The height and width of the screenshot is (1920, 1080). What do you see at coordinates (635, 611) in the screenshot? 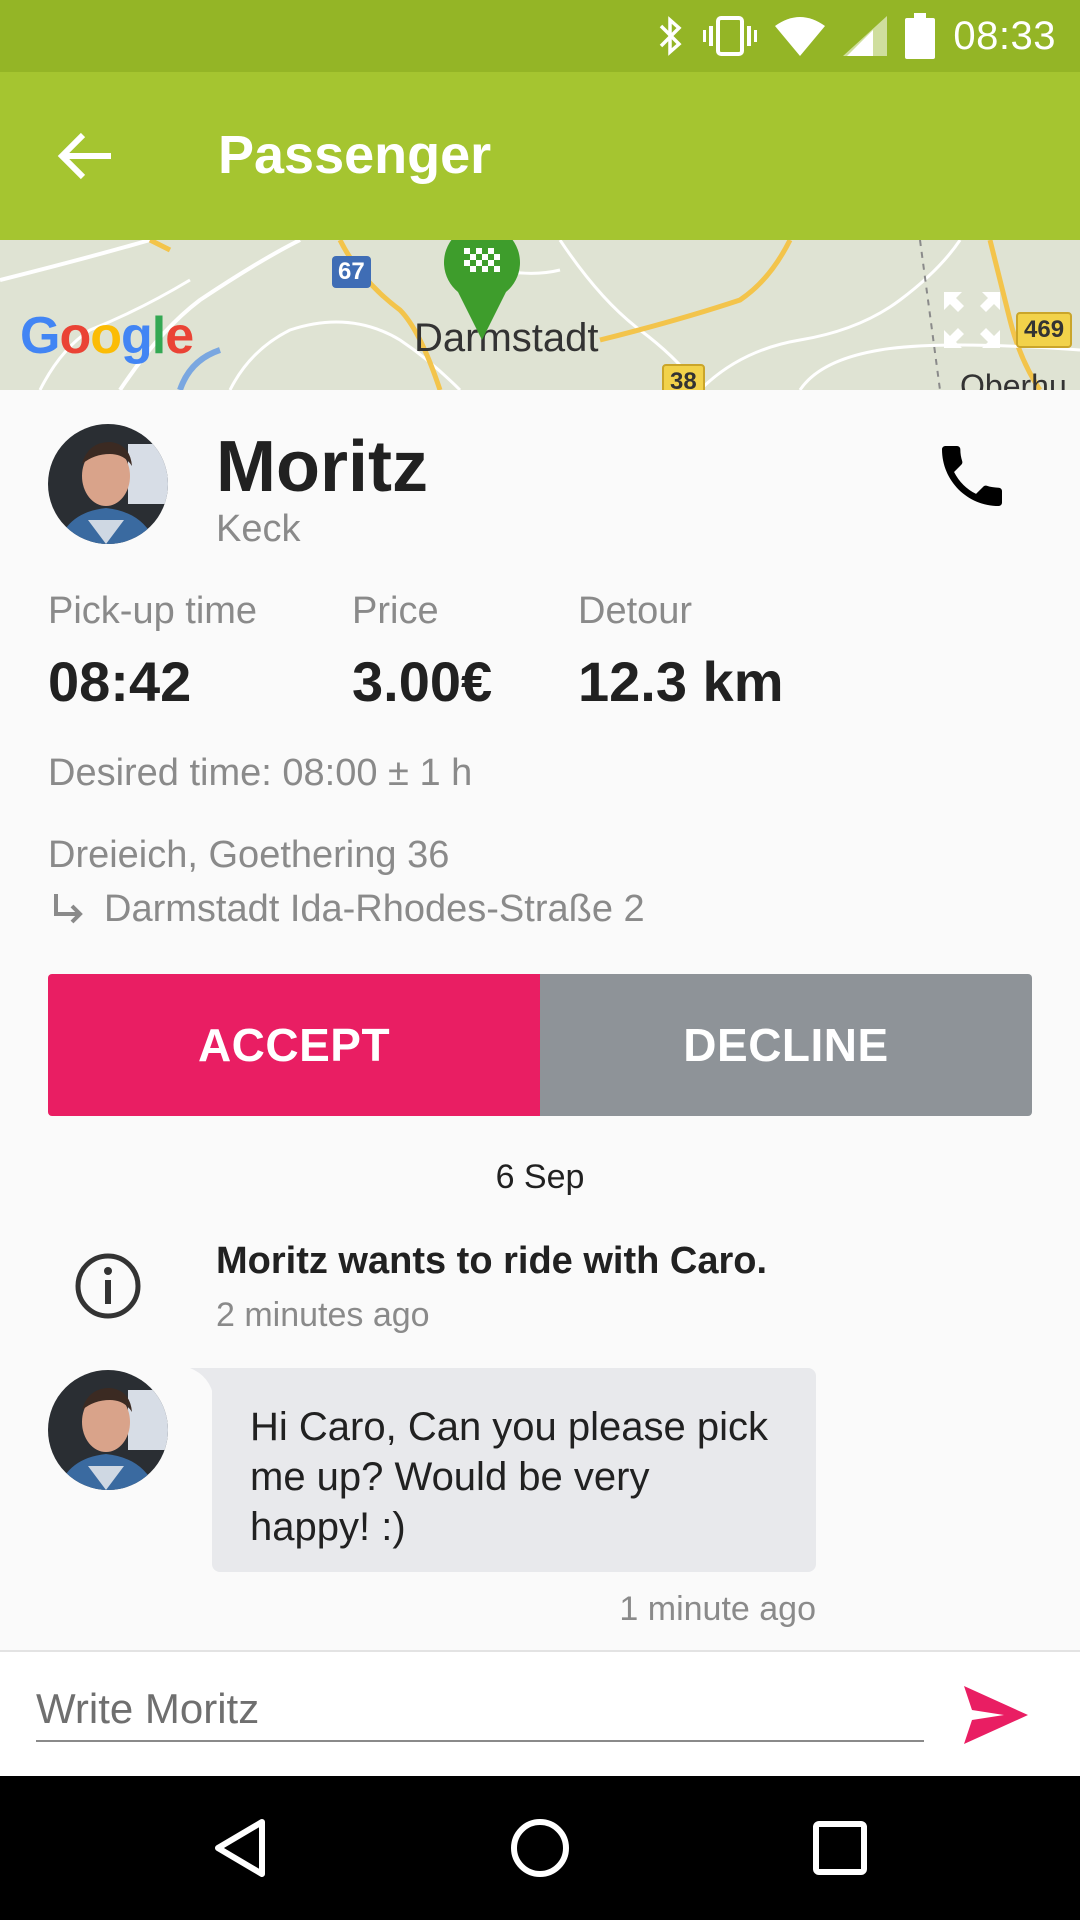
I see `detour-label: Detour` at bounding box center [635, 611].